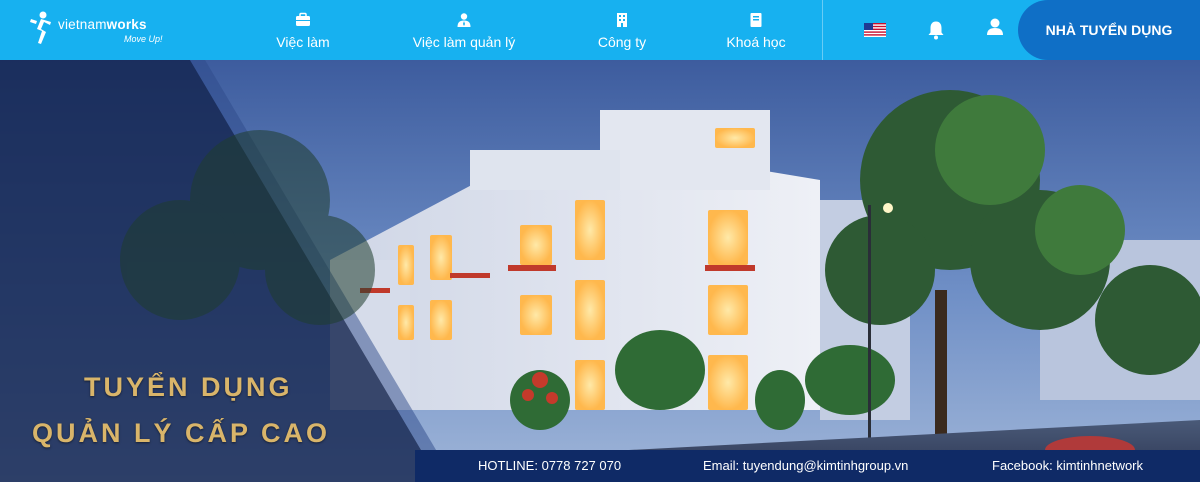 Image resolution: width=1200 pixels, height=482 pixels. What do you see at coordinates (822, 30) in the screenshot?
I see `nav-divider` at bounding box center [822, 30].